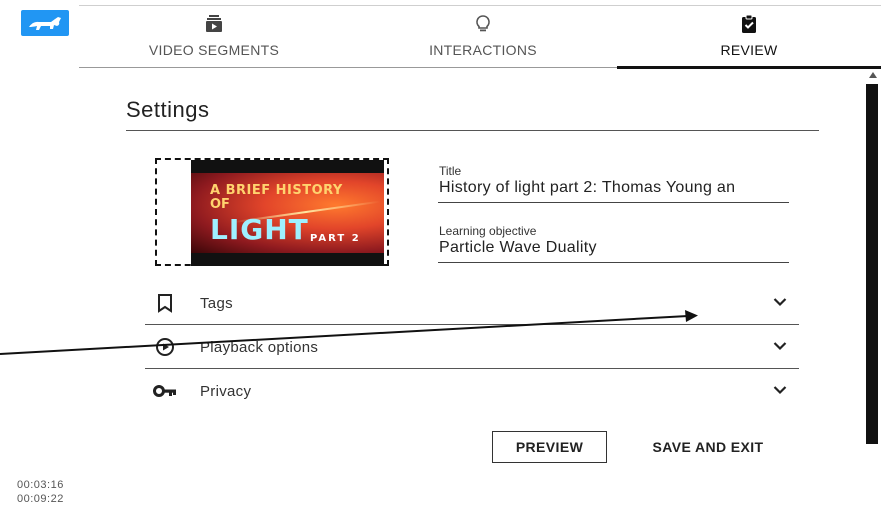  Describe the element at coordinates (168, 109) in the screenshot. I see `page-title: Settings` at that location.